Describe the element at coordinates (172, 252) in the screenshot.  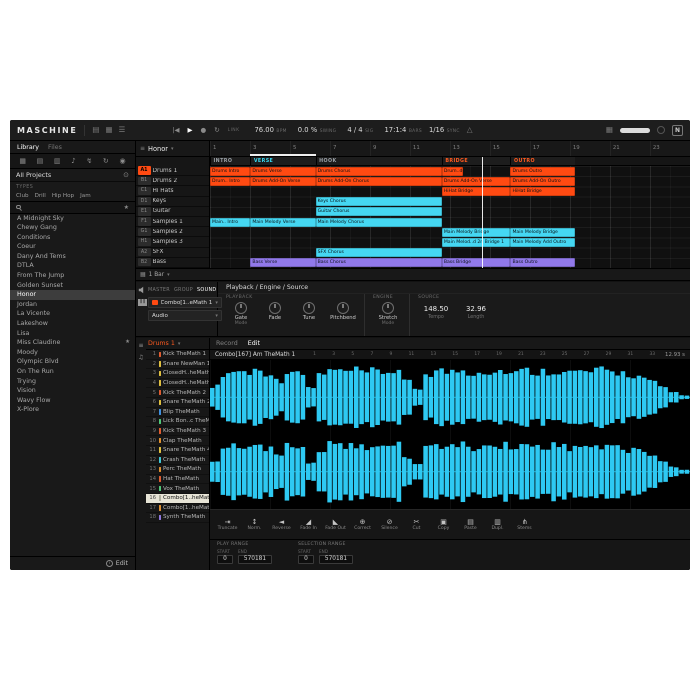
I see `track-row: A2 SFX` at that location.